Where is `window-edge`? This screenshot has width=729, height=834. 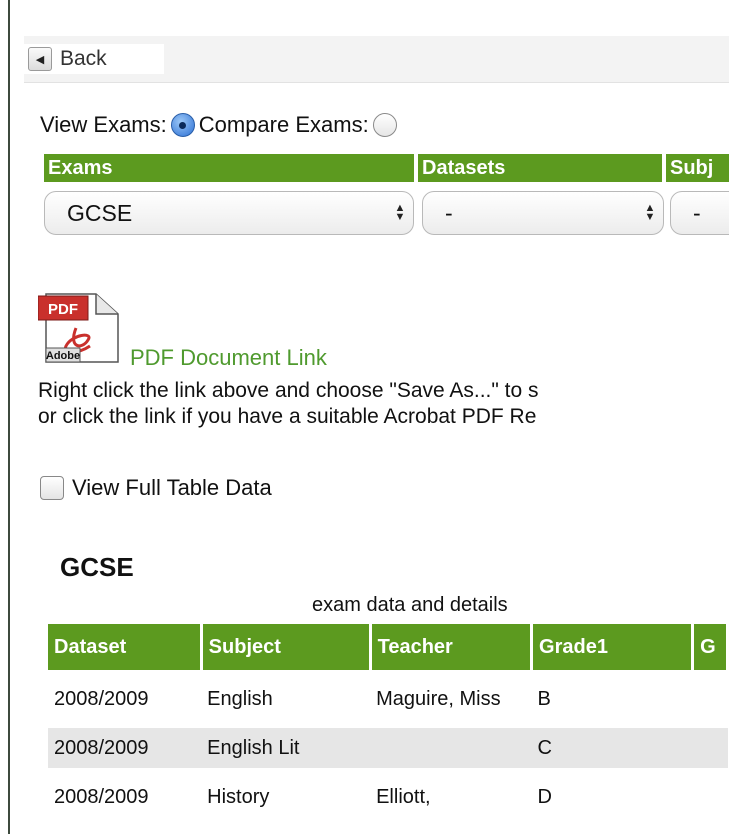
window-edge is located at coordinates (9, 417).